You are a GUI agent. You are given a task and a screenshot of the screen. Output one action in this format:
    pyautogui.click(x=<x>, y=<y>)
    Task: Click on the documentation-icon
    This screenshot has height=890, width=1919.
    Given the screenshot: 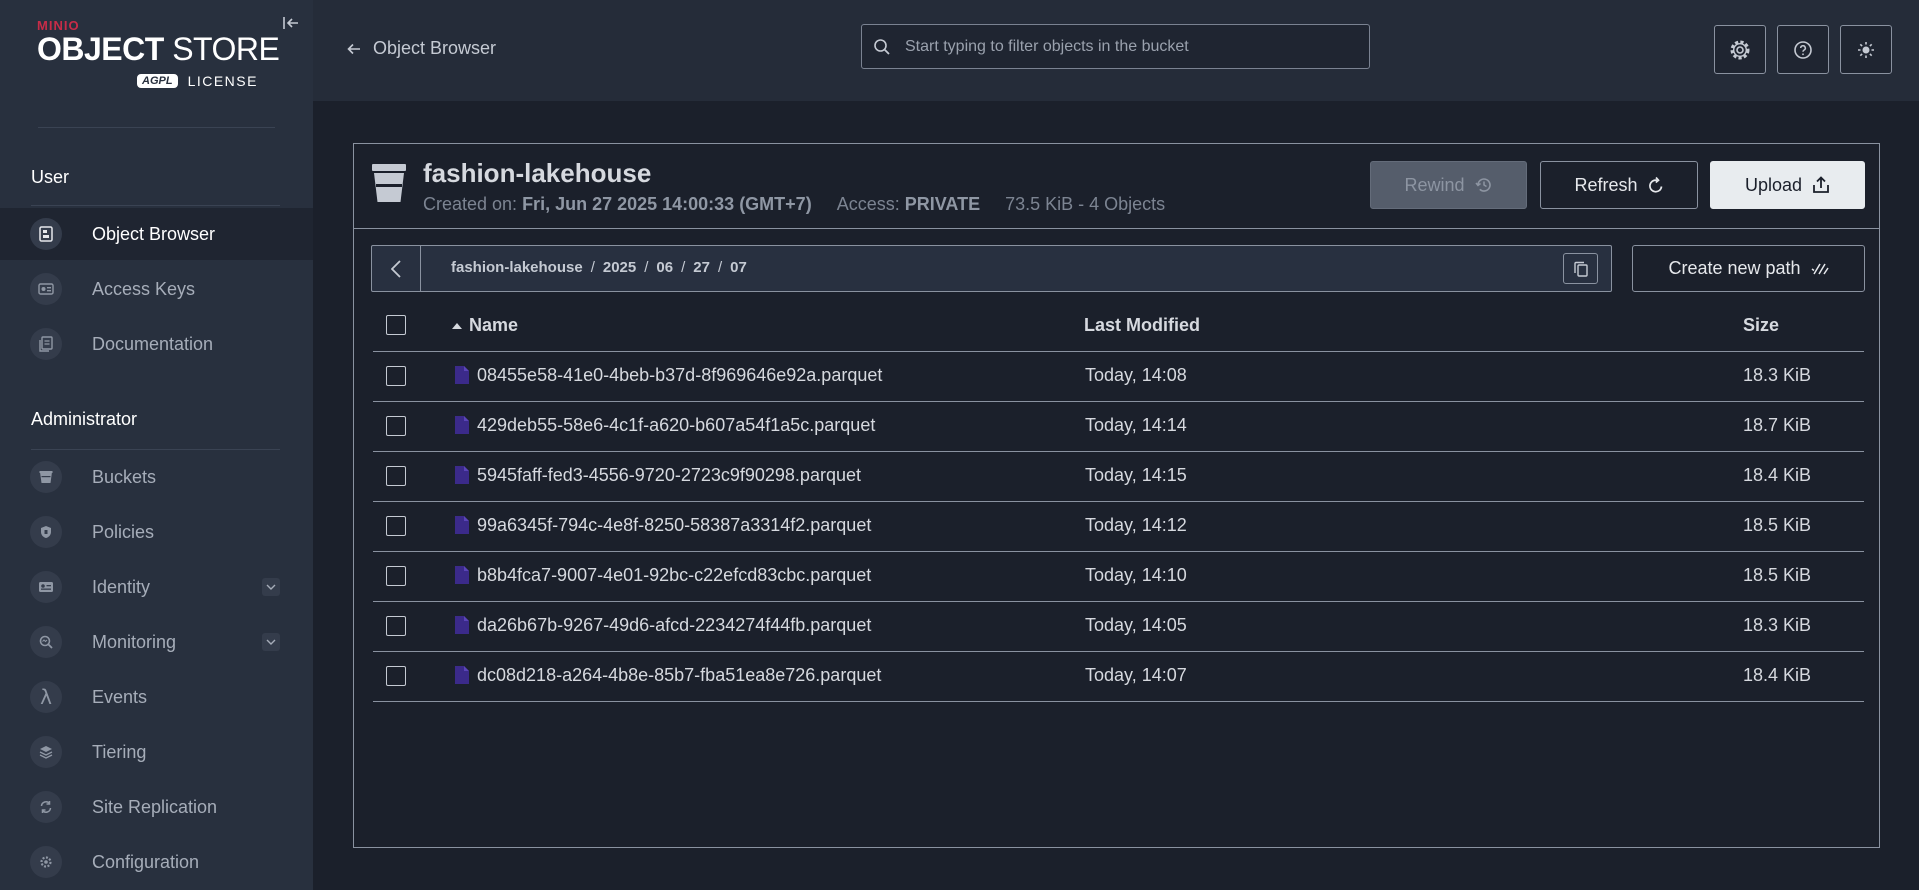 What is the action you would take?
    pyautogui.click(x=46, y=344)
    